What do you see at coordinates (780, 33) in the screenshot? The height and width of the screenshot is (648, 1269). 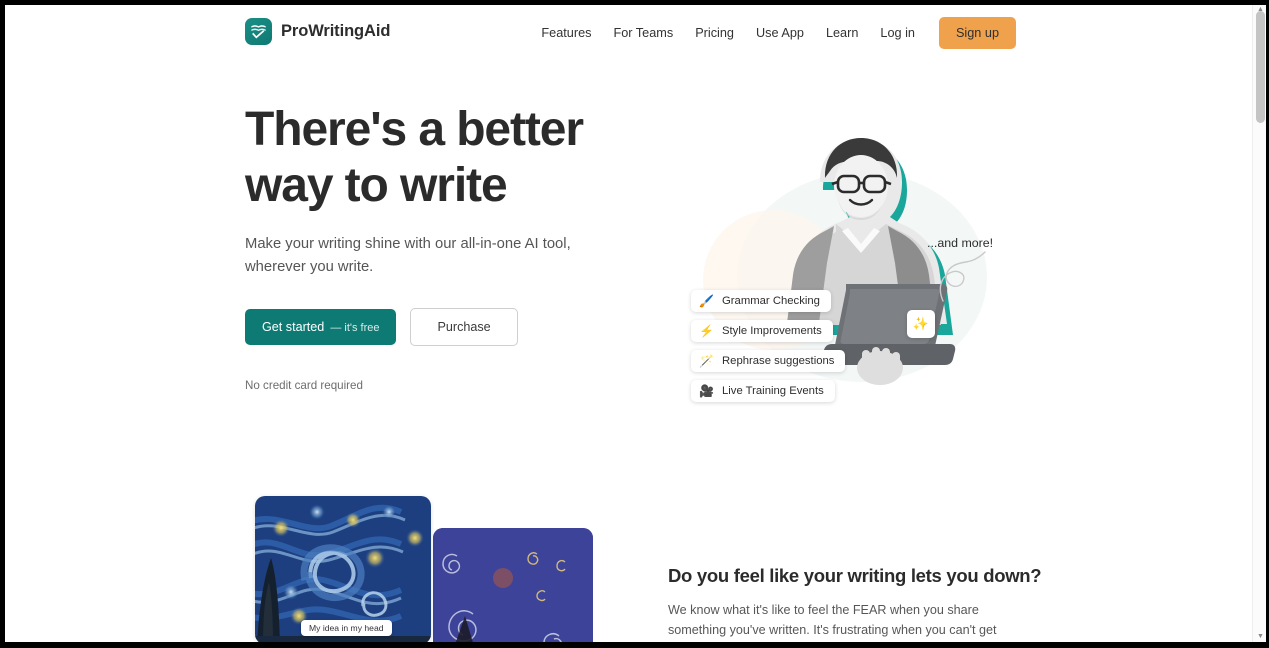 I see `nav-item-use-app: Use App` at bounding box center [780, 33].